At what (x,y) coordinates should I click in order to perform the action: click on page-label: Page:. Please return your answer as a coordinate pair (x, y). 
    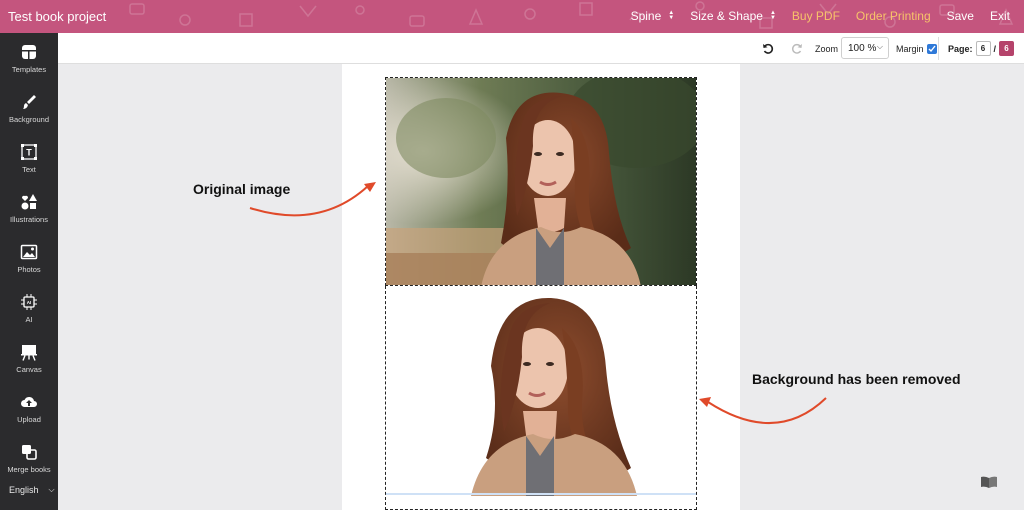
    Looking at the image, I should click on (960, 48).